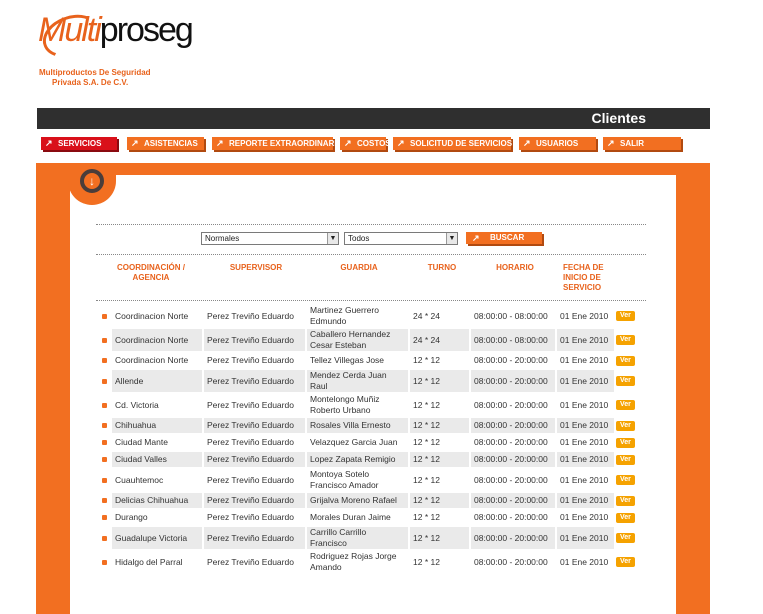  What do you see at coordinates (131, 517) in the screenshot?
I see `coordinacion-cell: Durango` at bounding box center [131, 517].